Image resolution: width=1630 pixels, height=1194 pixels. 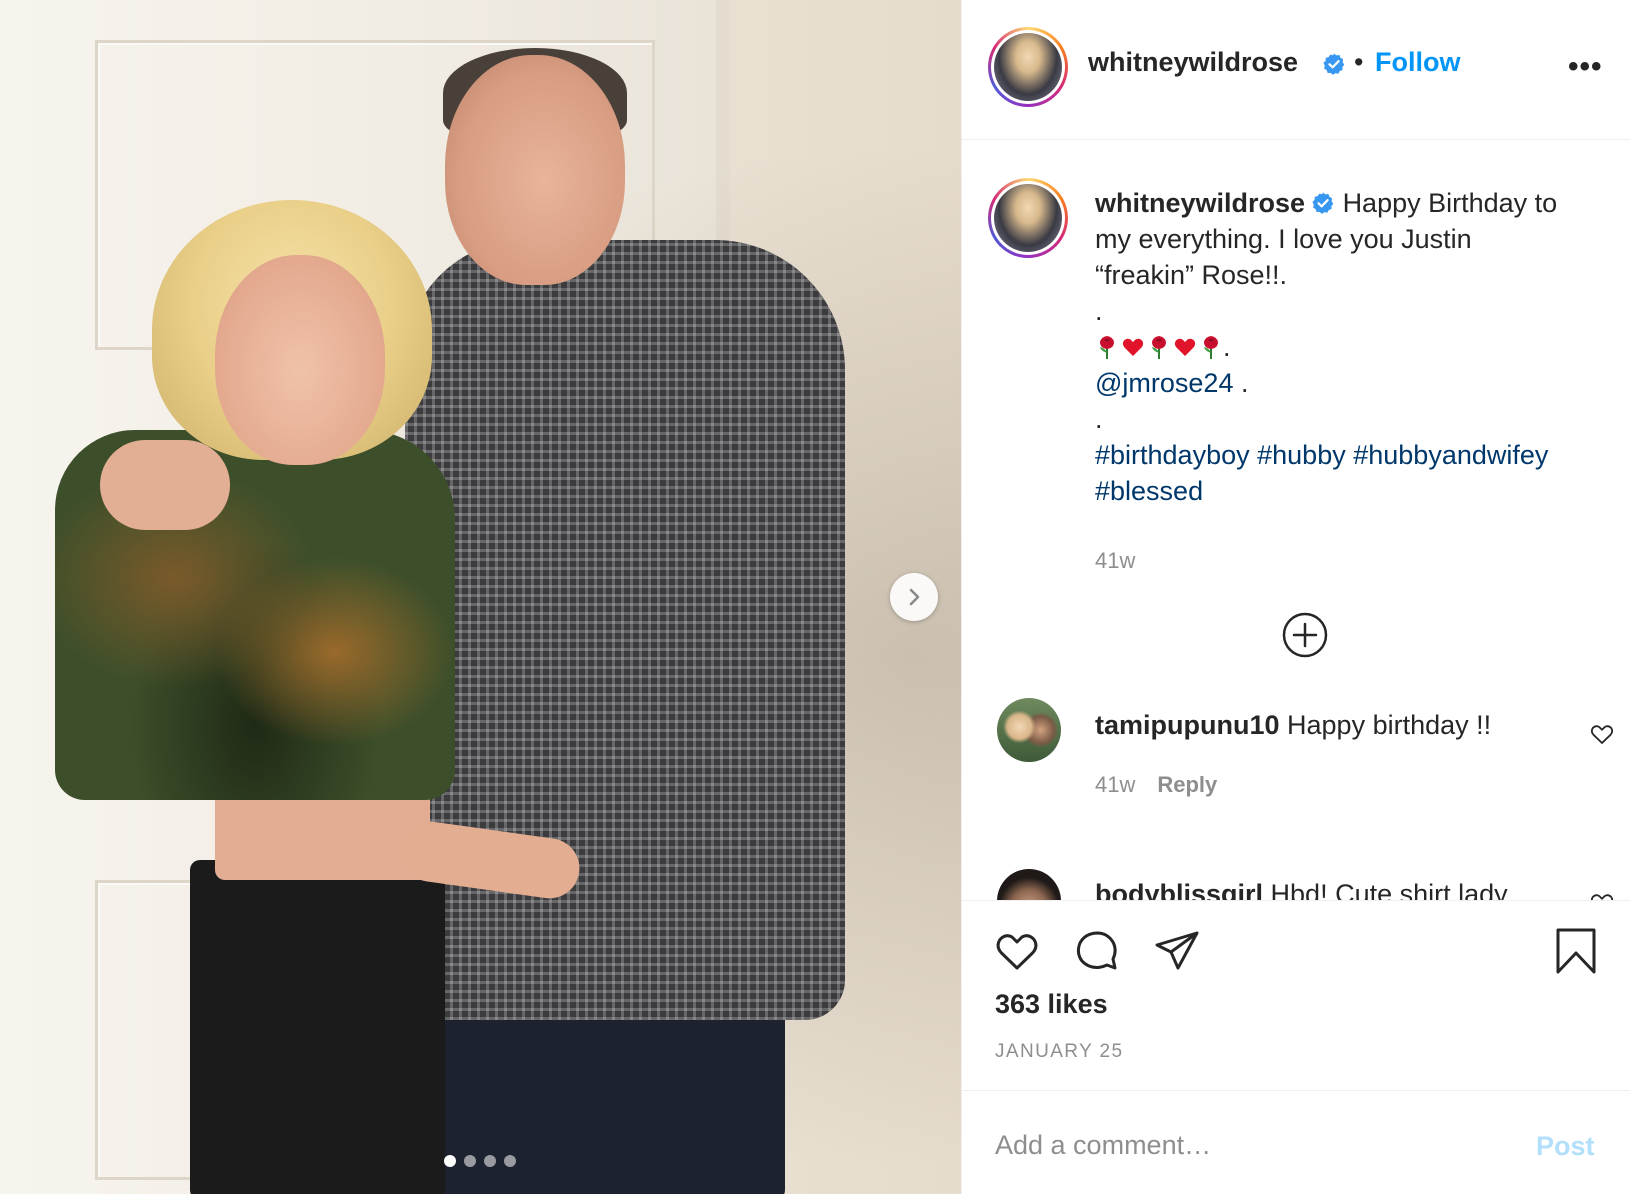 I want to click on commenter-username: bodyblissgirl, so click(x=1179, y=889).